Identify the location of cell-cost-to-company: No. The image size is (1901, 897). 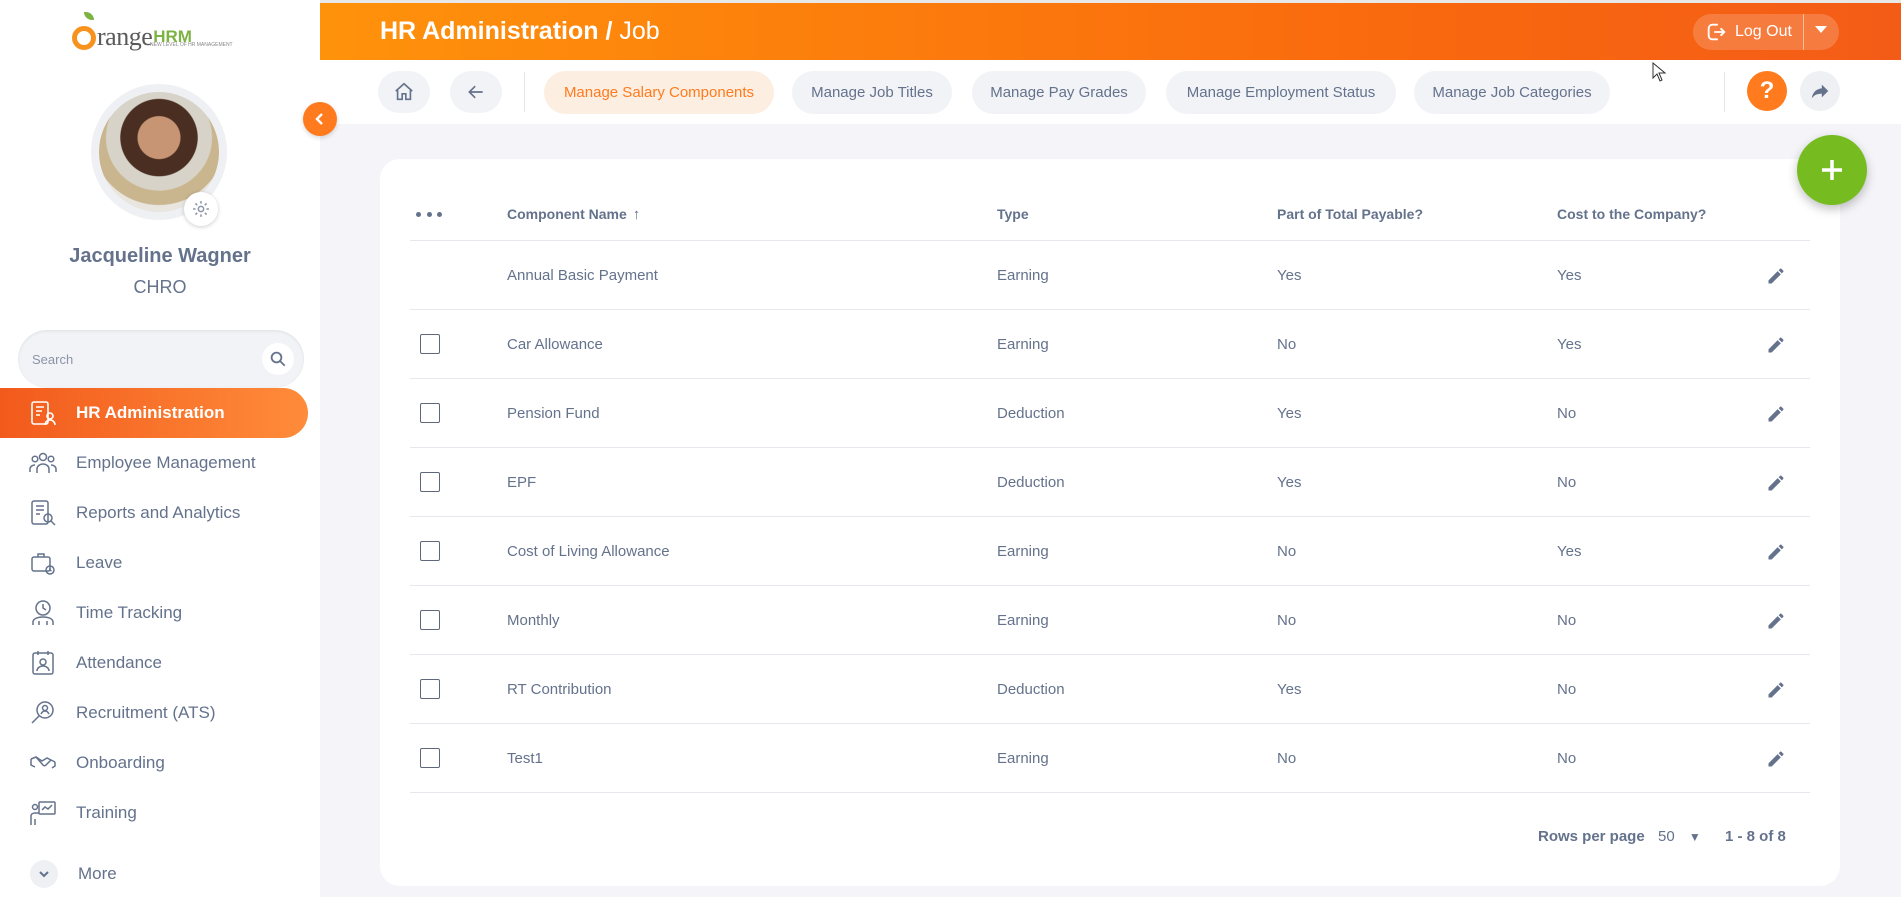
(1567, 413).